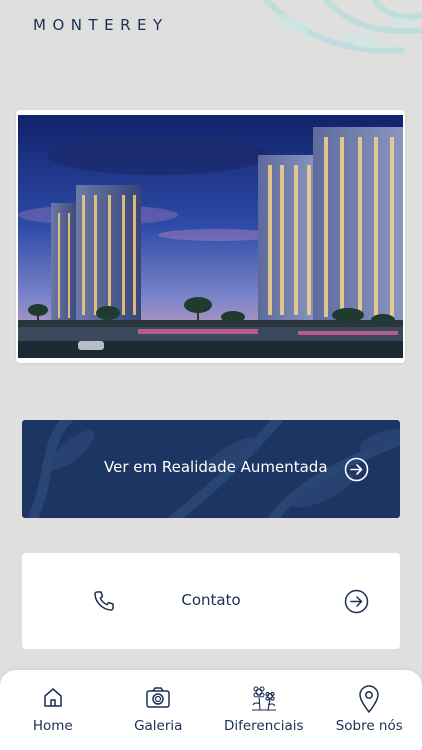  I want to click on tab-home-label: Home, so click(52, 726).